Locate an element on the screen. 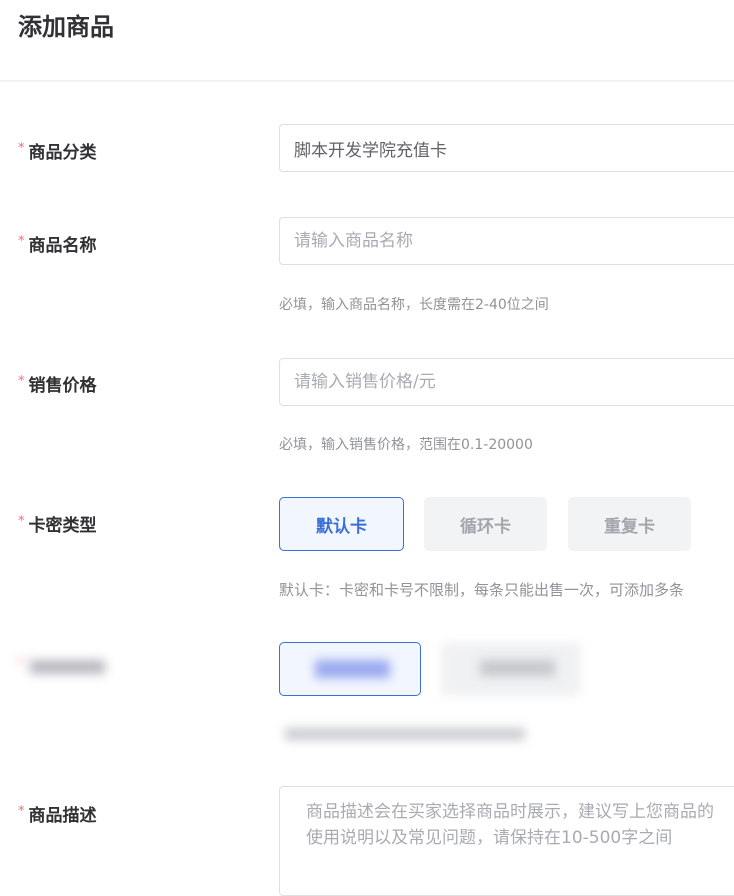  price-label: * 销售价格 is located at coordinates (57, 385).